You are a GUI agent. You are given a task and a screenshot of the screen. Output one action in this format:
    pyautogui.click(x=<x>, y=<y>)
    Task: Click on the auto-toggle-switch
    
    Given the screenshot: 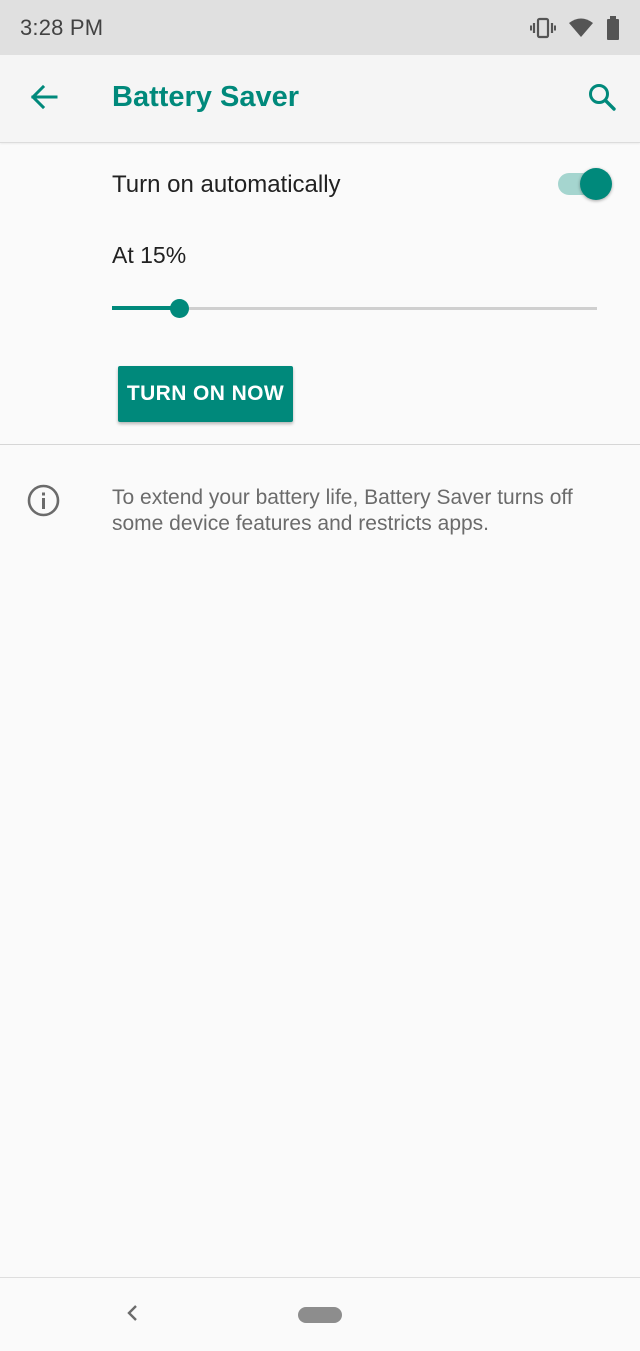 What is the action you would take?
    pyautogui.click(x=585, y=184)
    